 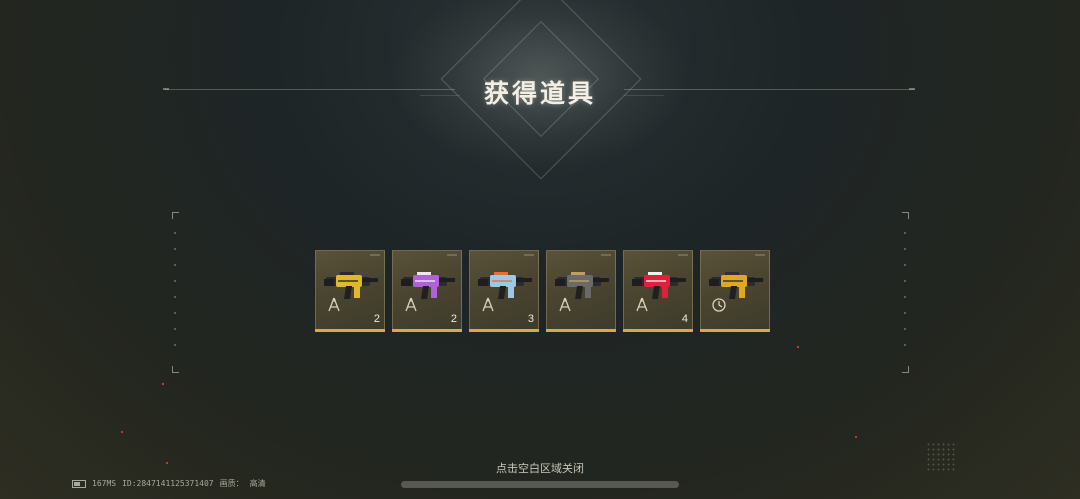 What do you see at coordinates (257, 483) in the screenshot?
I see `quality-value: 高清` at bounding box center [257, 483].